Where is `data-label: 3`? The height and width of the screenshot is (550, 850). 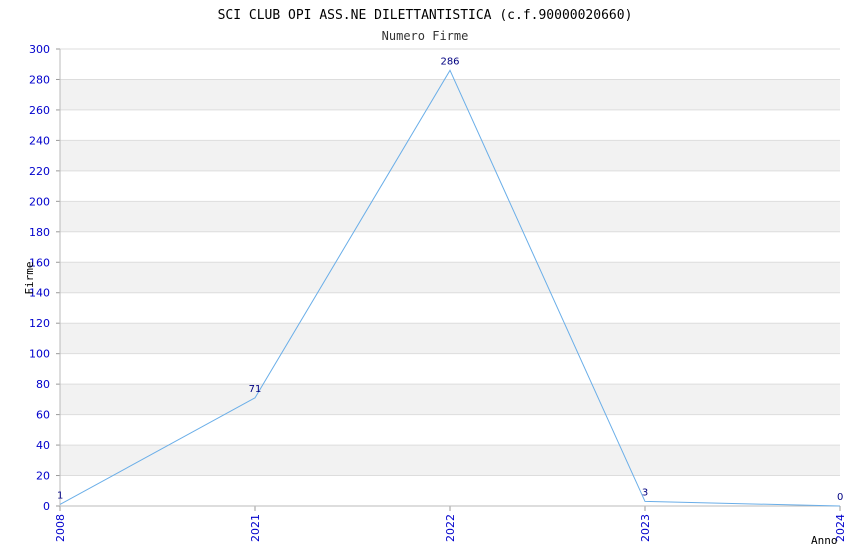
data-label: 3 is located at coordinates (645, 492).